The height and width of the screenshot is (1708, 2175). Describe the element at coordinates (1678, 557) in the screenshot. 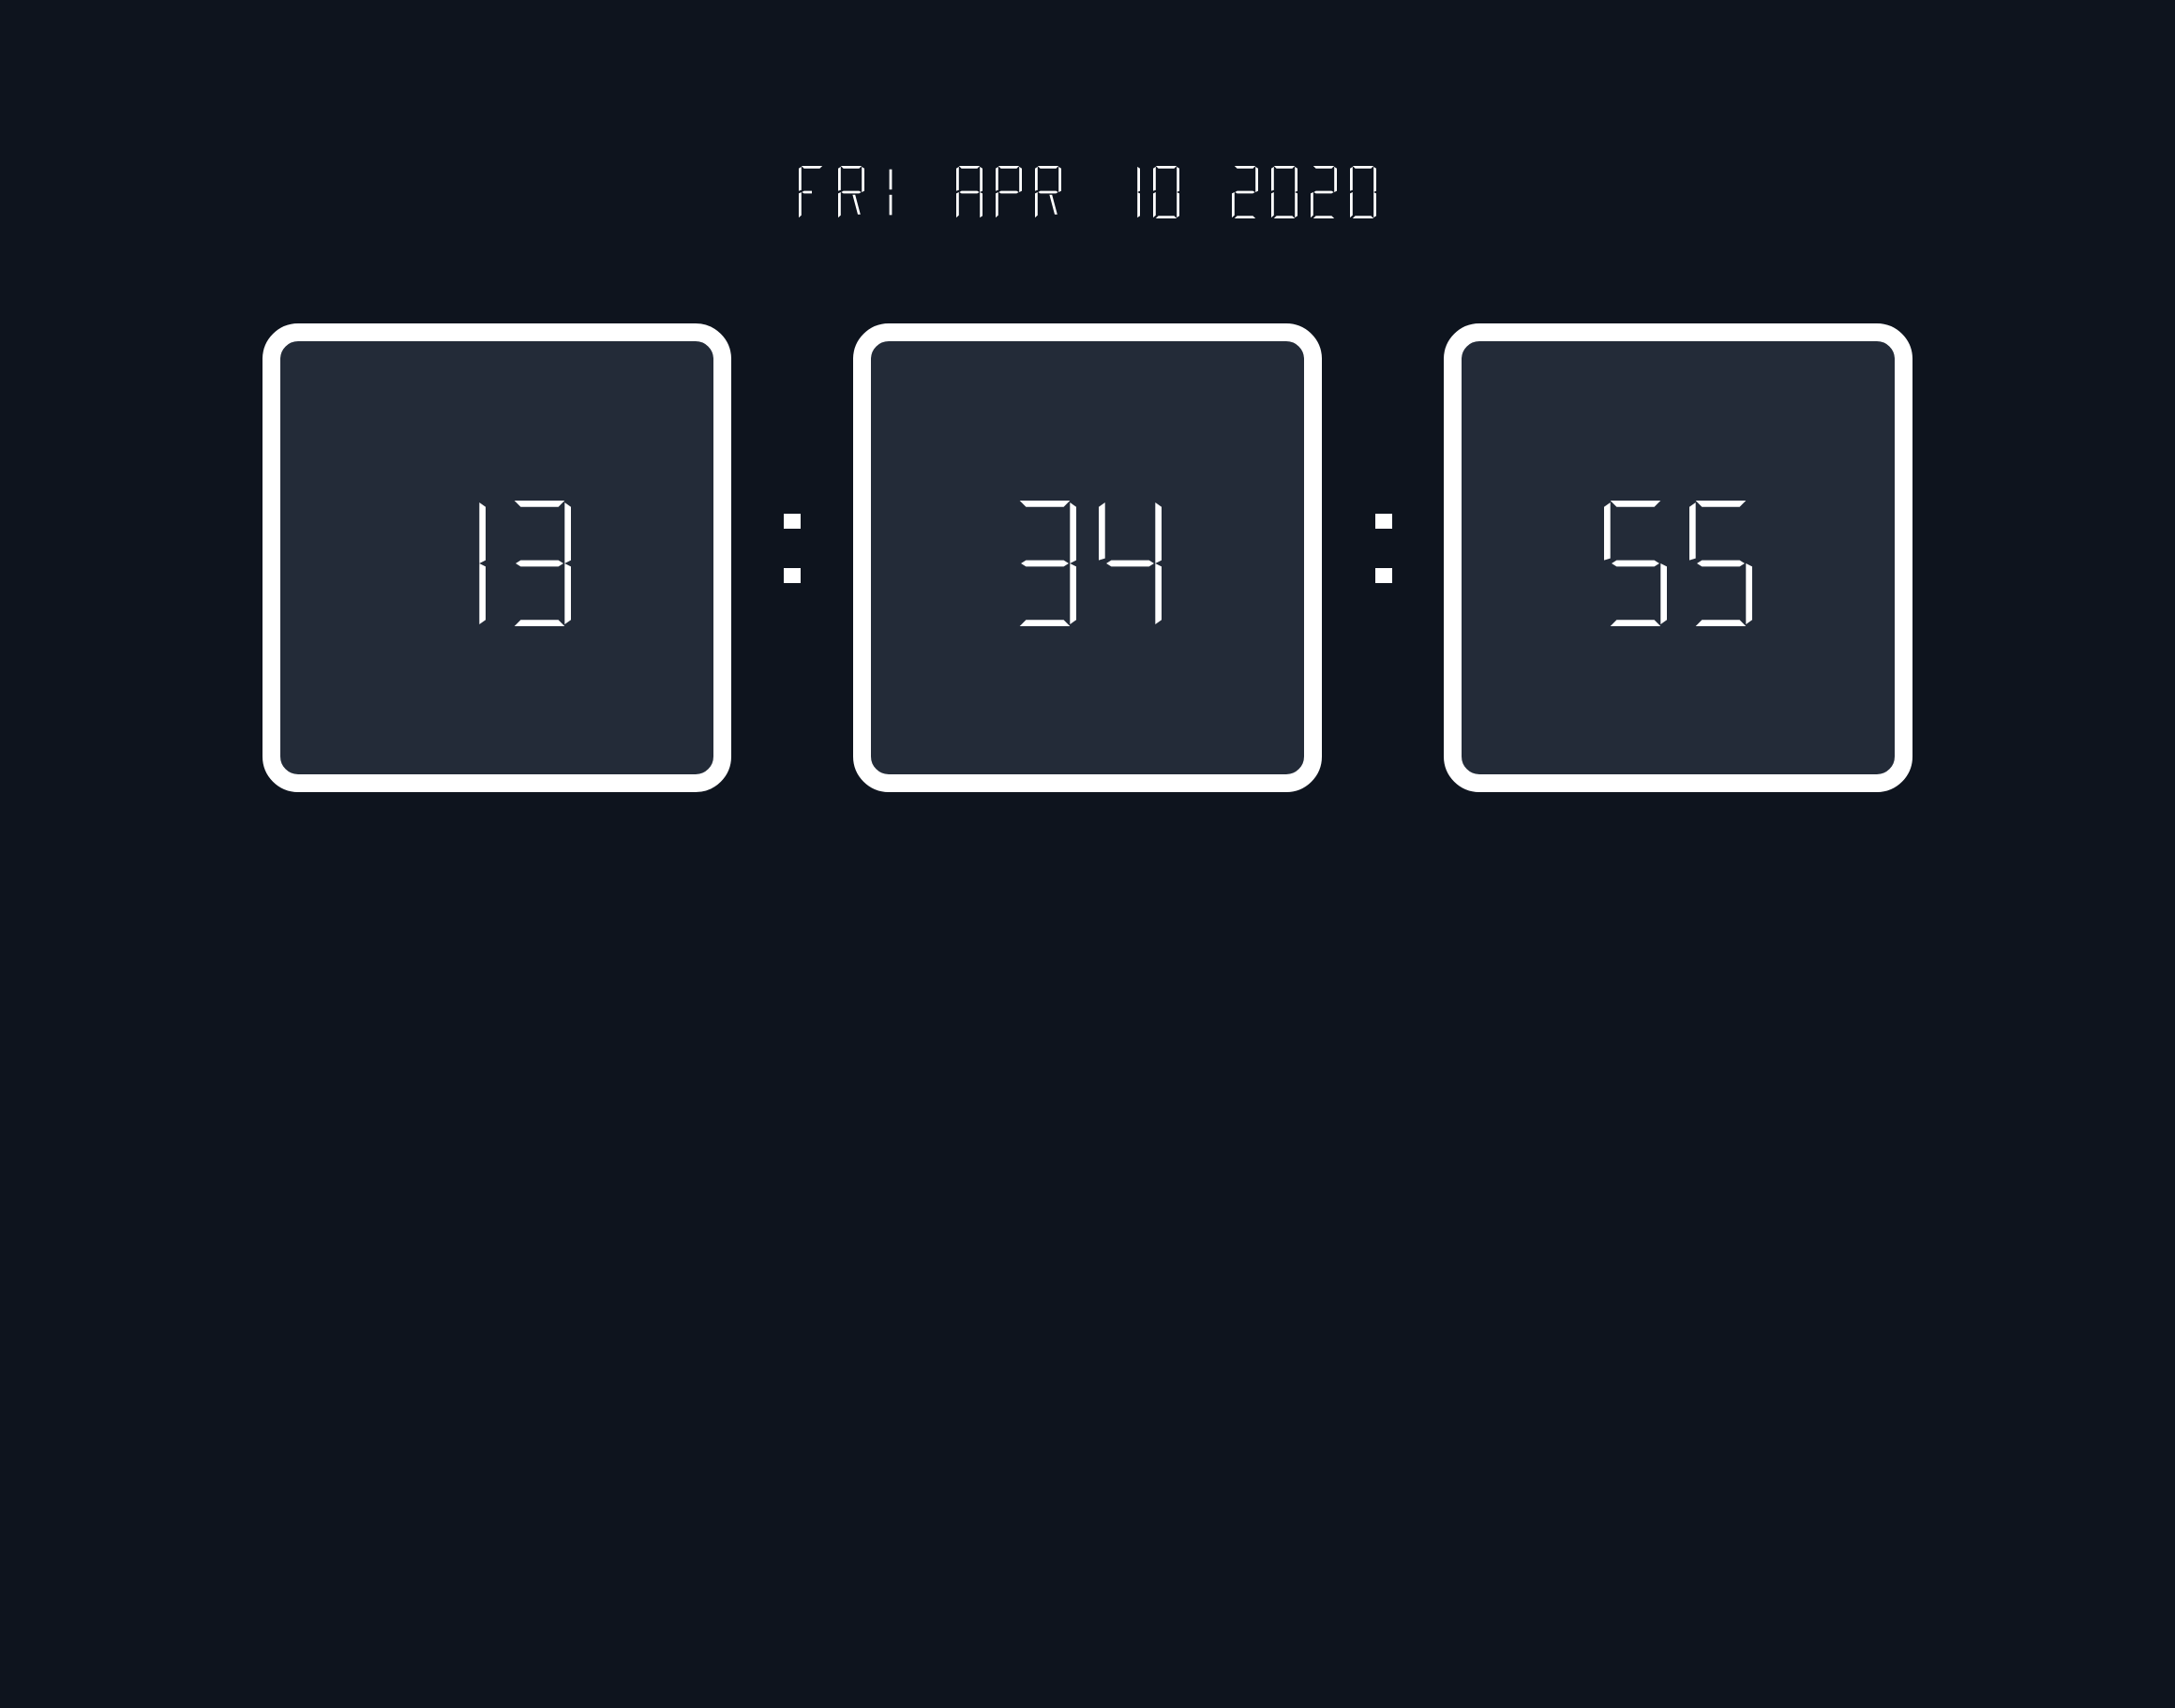

I see `seconds-panel: 55` at that location.